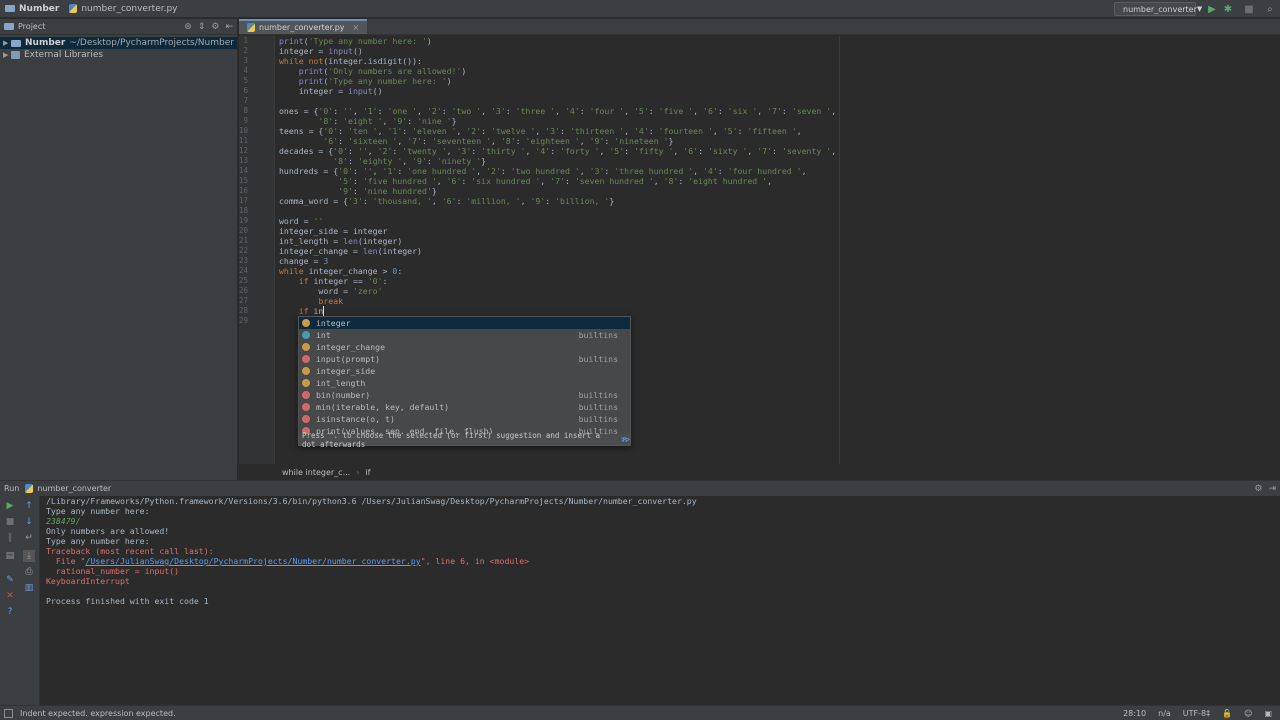 Image resolution: width=1280 pixels, height=720 pixels. I want to click on completion-item: bin(number) builtins, so click(464, 395).